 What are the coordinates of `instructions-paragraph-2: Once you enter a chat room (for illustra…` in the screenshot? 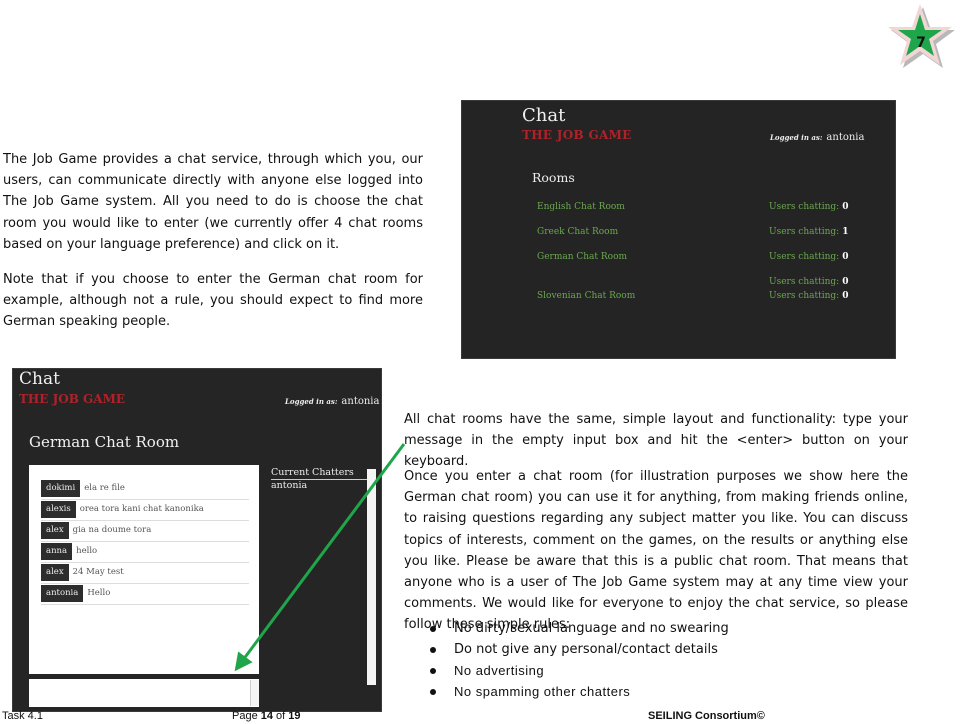 It's located at (656, 551).